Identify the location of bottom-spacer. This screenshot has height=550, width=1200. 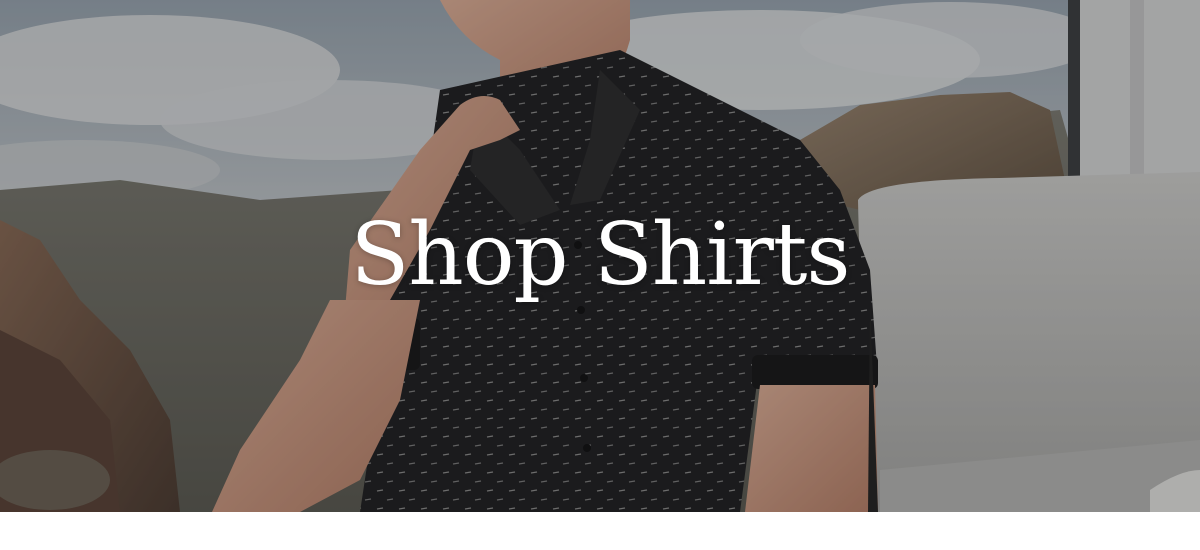
(600, 531).